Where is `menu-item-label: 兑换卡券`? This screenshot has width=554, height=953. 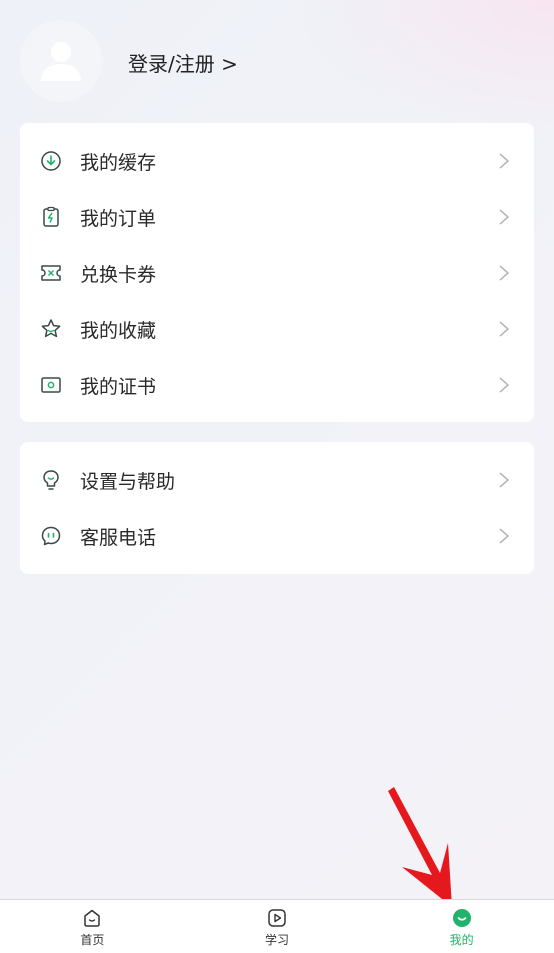 menu-item-label: 兑换卡券 is located at coordinates (118, 275).